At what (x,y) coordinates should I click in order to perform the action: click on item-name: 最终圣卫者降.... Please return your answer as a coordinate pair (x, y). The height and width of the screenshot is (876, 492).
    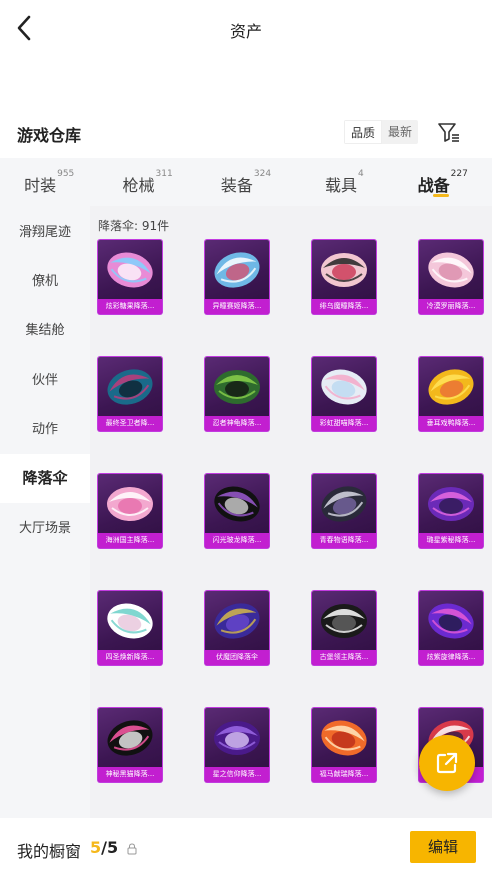
    Looking at the image, I should click on (130, 423).